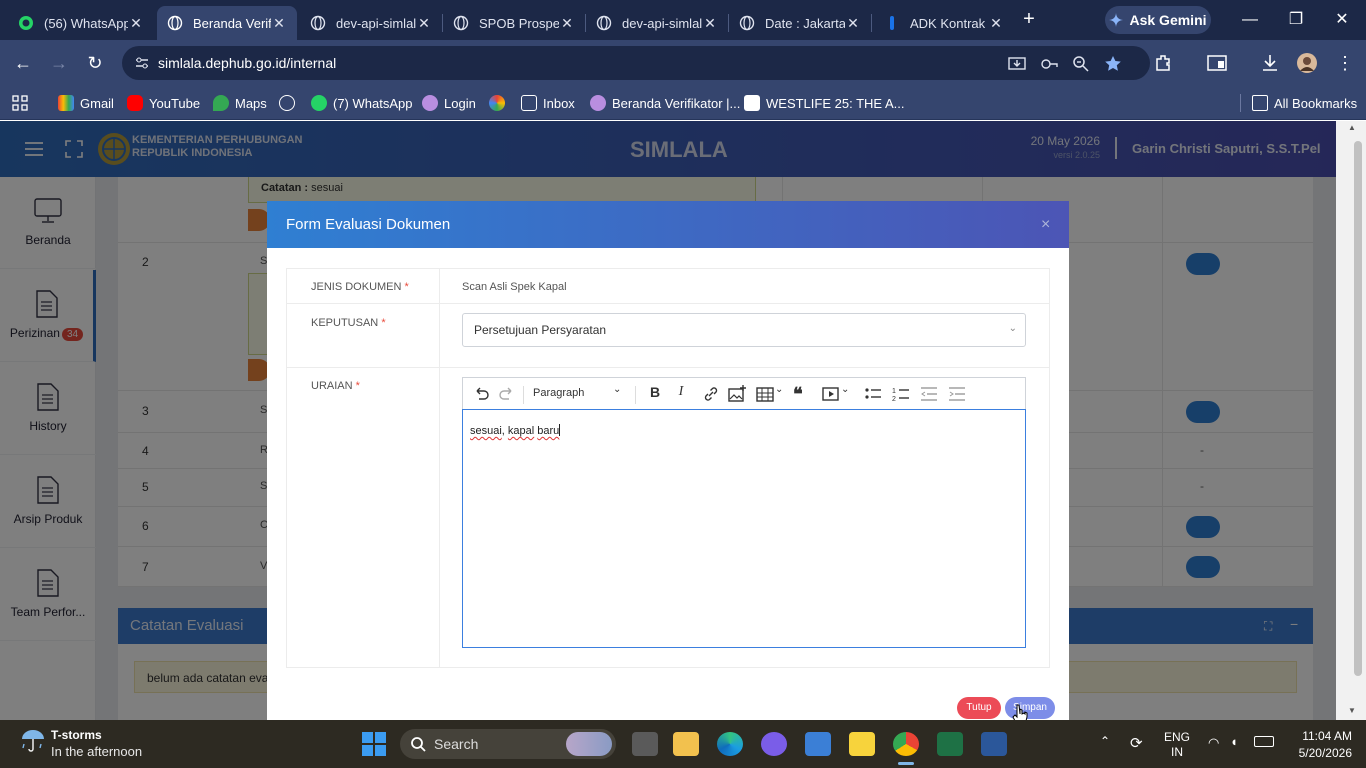 The image size is (1366, 768). I want to click on new-tab-button: +, so click(1029, 20).